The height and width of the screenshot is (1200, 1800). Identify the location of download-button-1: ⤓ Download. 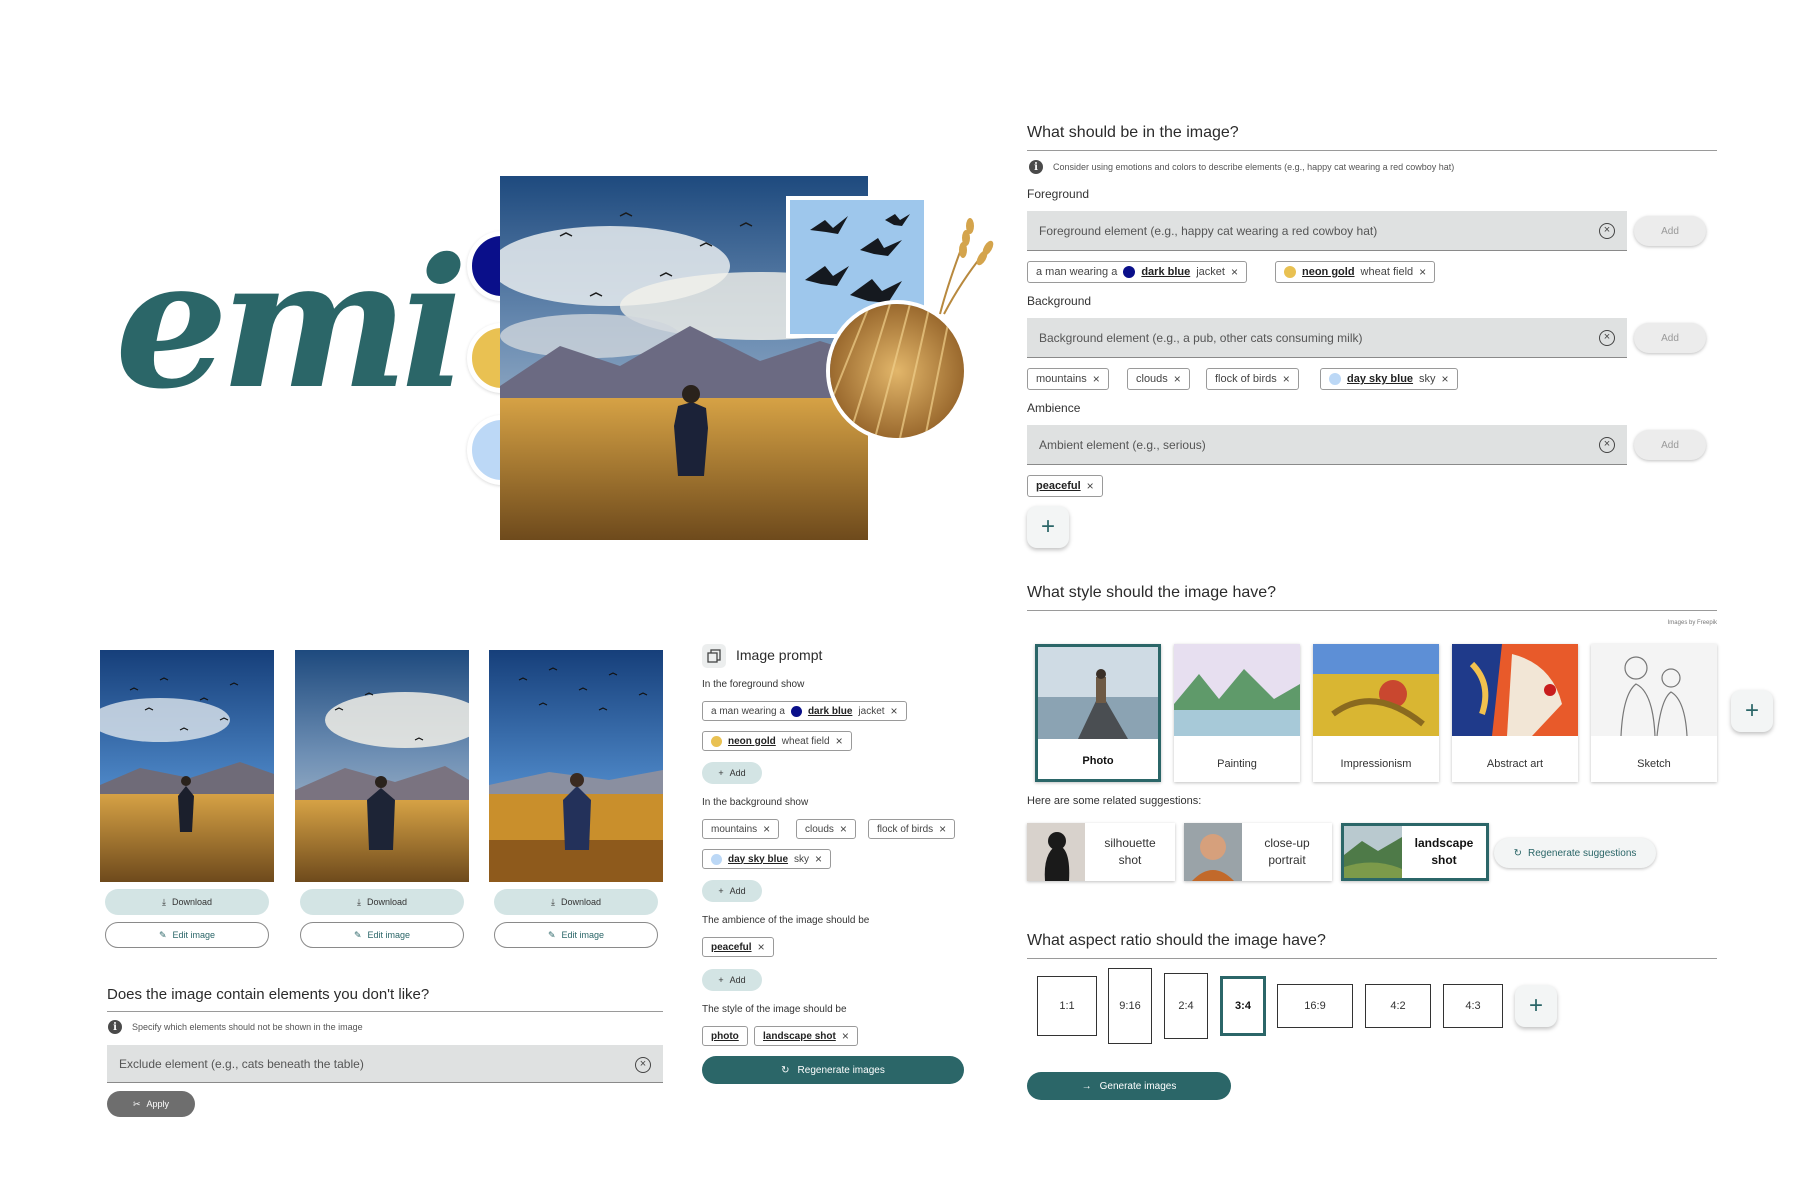
(187, 902).